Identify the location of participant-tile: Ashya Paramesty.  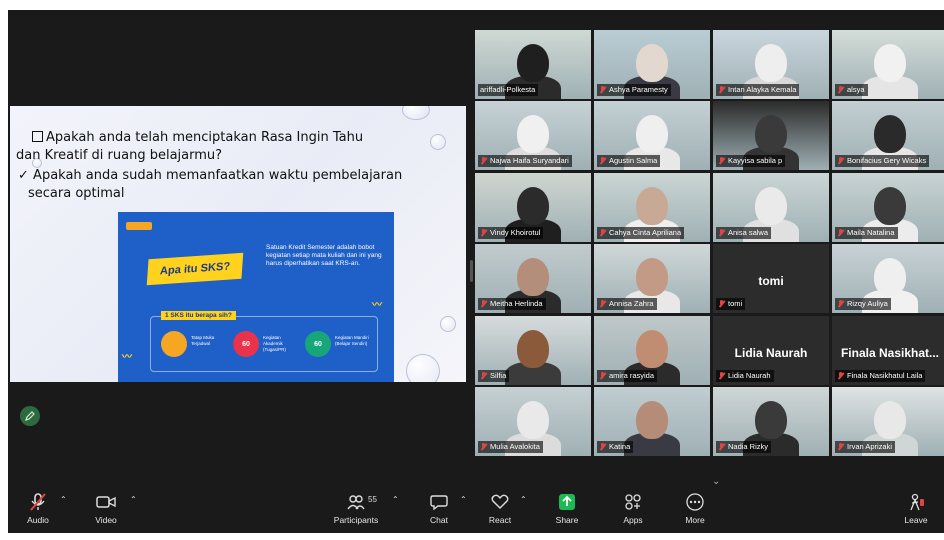
(652, 64).